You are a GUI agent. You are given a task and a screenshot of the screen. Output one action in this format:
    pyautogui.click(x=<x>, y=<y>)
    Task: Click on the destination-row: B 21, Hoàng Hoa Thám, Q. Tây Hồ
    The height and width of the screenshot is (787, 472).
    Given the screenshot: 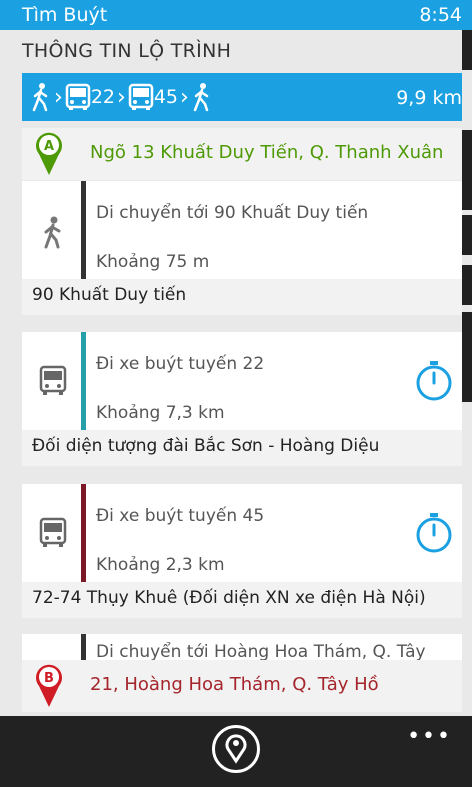 What is the action you would take?
    pyautogui.click(x=242, y=686)
    